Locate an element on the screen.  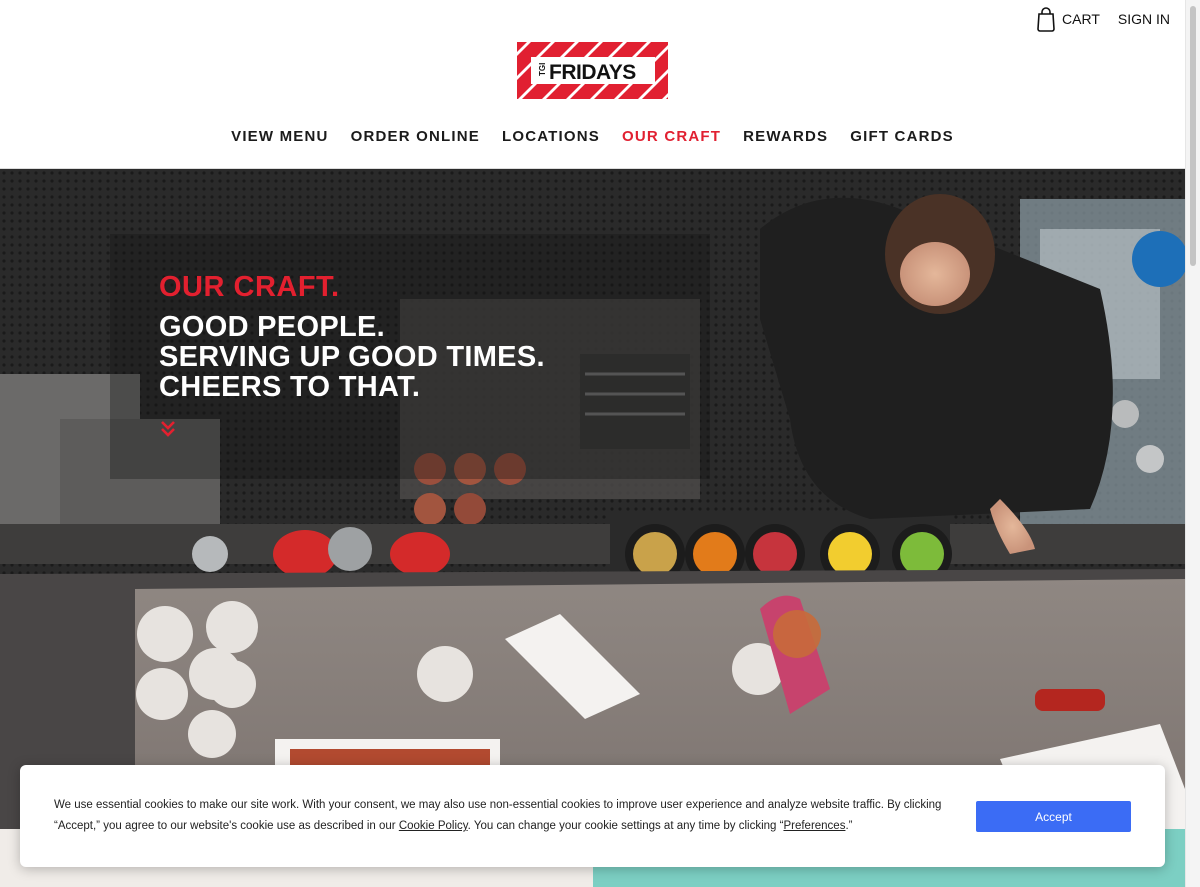
nav-view-menu: VIEW MENU is located at coordinates (279, 136).